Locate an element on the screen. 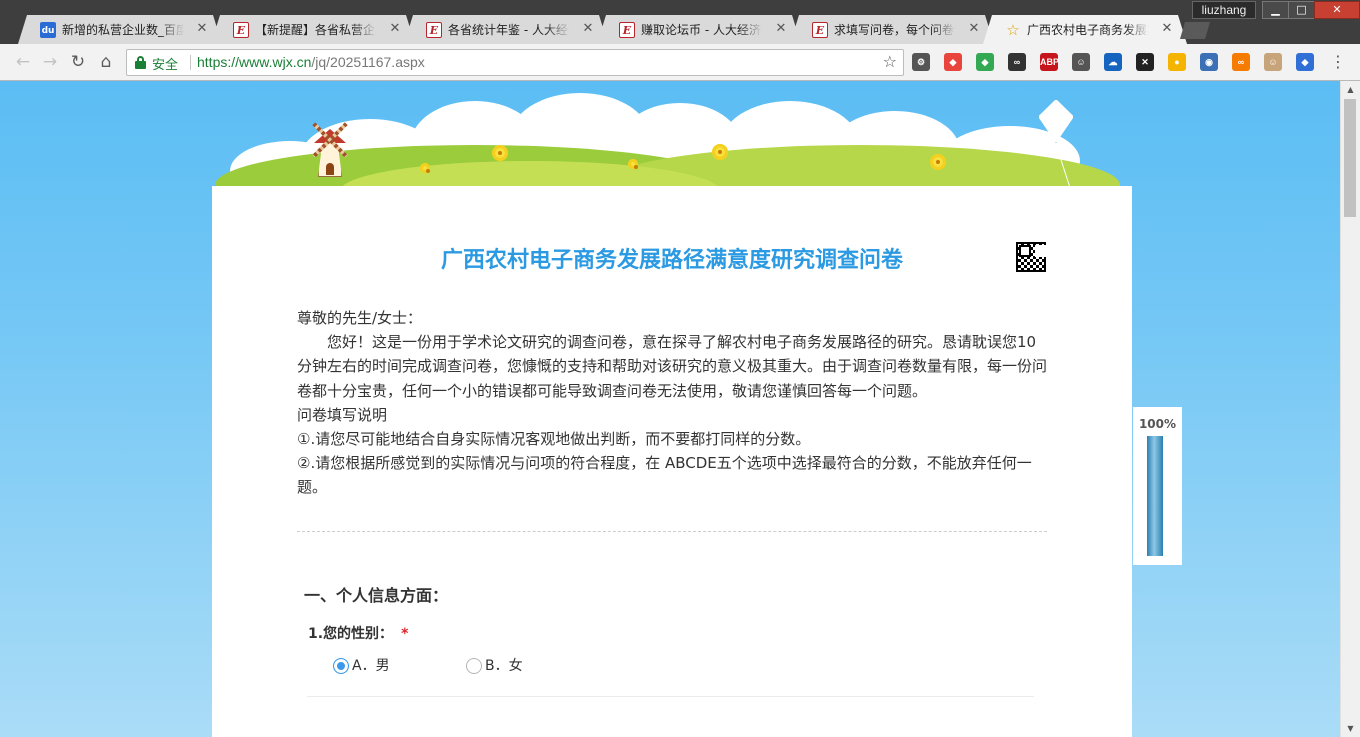  tab-title: 广西农村电子商务发展路径满意度研究调查问卷 is located at coordinates (1088, 30).